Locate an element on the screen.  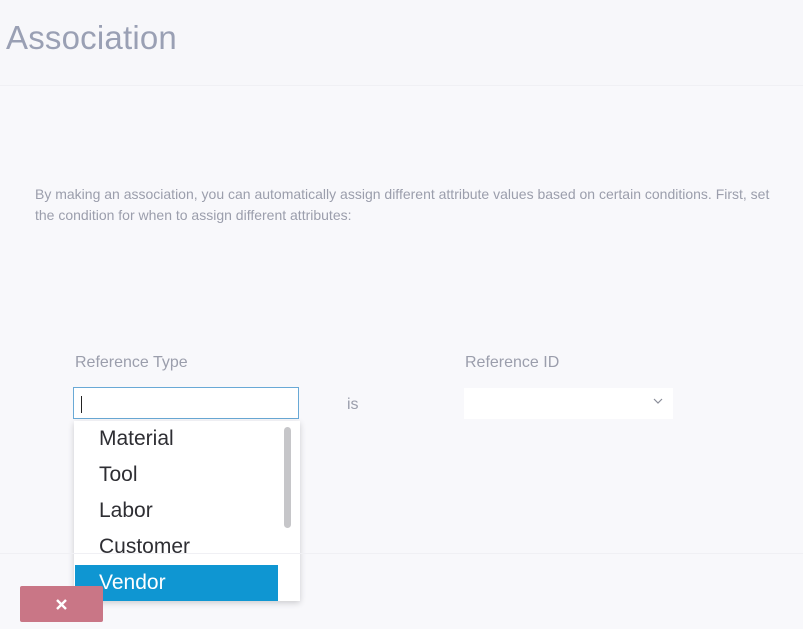
reference-type-dropdown: Material Tool Labor Customer Vendor is located at coordinates (187, 511).